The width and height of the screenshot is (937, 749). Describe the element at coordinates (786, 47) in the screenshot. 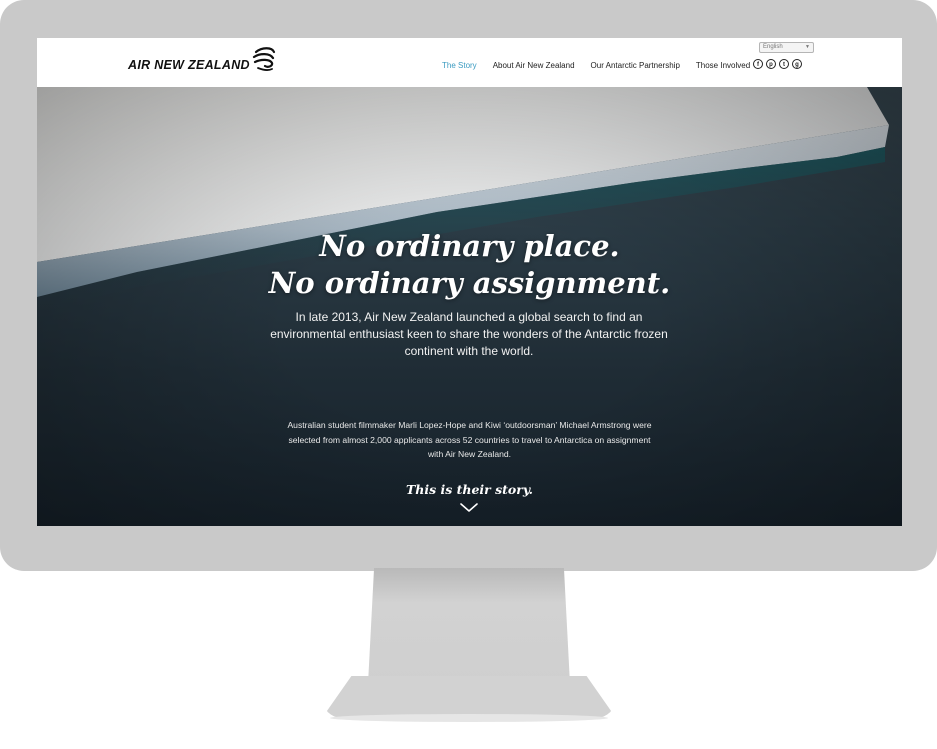

I see `language-select: English ▼` at that location.